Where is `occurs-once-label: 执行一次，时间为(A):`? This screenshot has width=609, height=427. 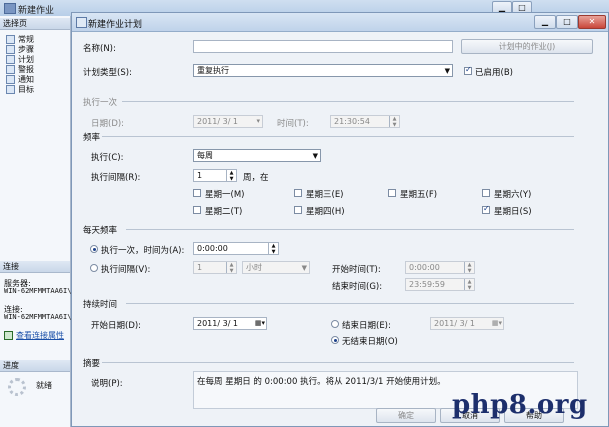 occurs-once-label: 执行一次，时间为(A): is located at coordinates (143, 251).